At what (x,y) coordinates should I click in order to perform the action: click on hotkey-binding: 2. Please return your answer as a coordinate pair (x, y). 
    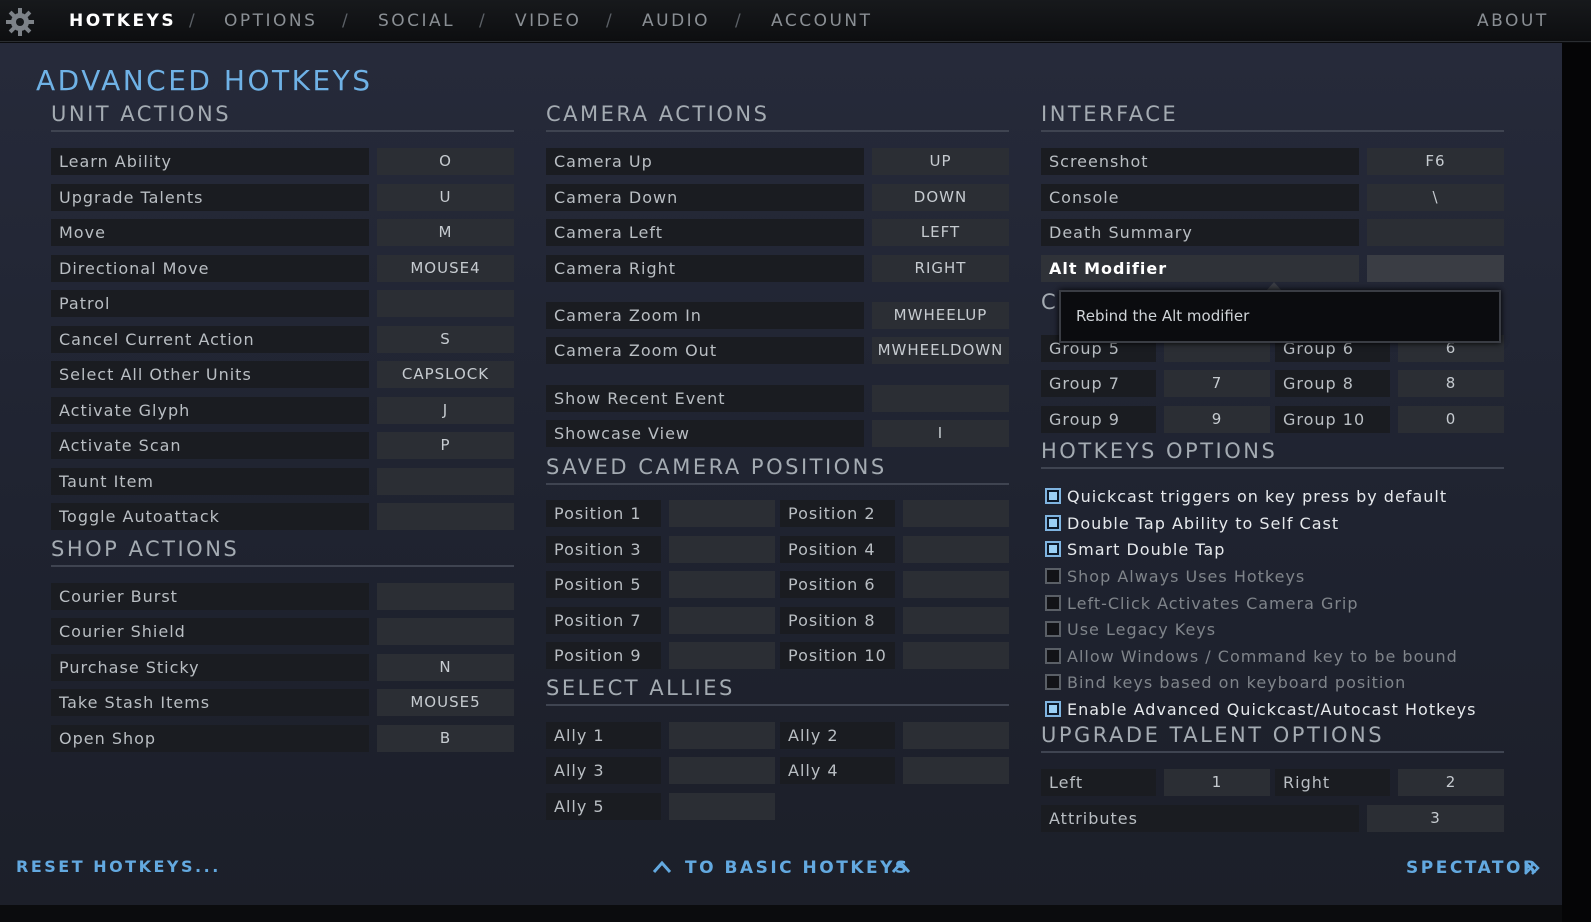
    Looking at the image, I should click on (1451, 782).